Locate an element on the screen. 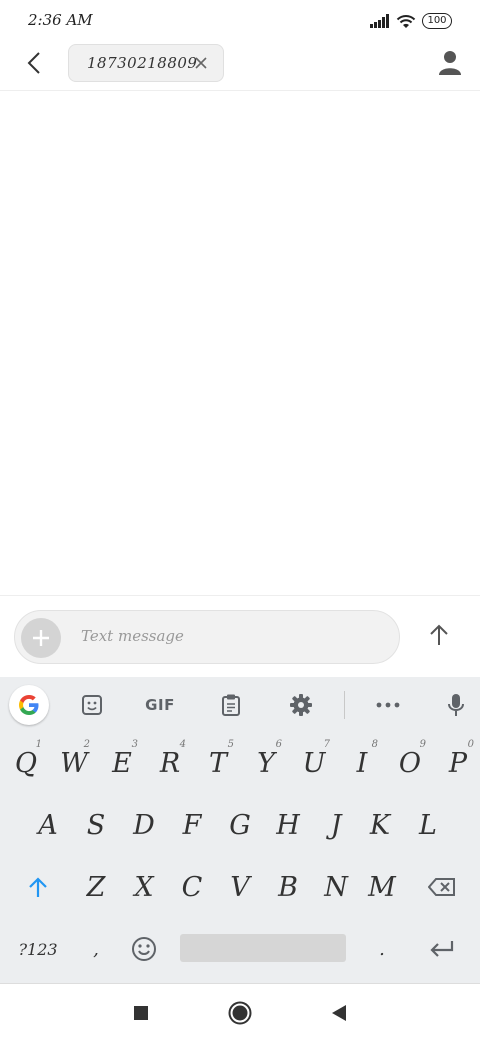 The width and height of the screenshot is (480, 1041). key-label: E is located at coordinates (122, 763).